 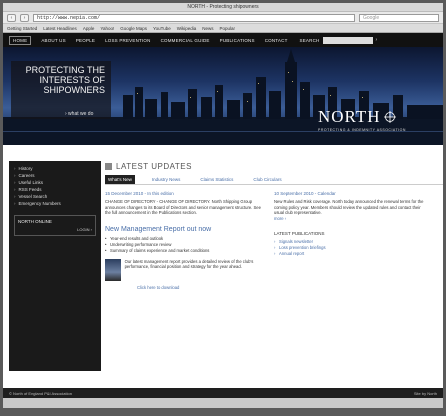 I want to click on address-bar-row: ‹ › http://www.nepia.com/ Google, so click(x=223, y=18).